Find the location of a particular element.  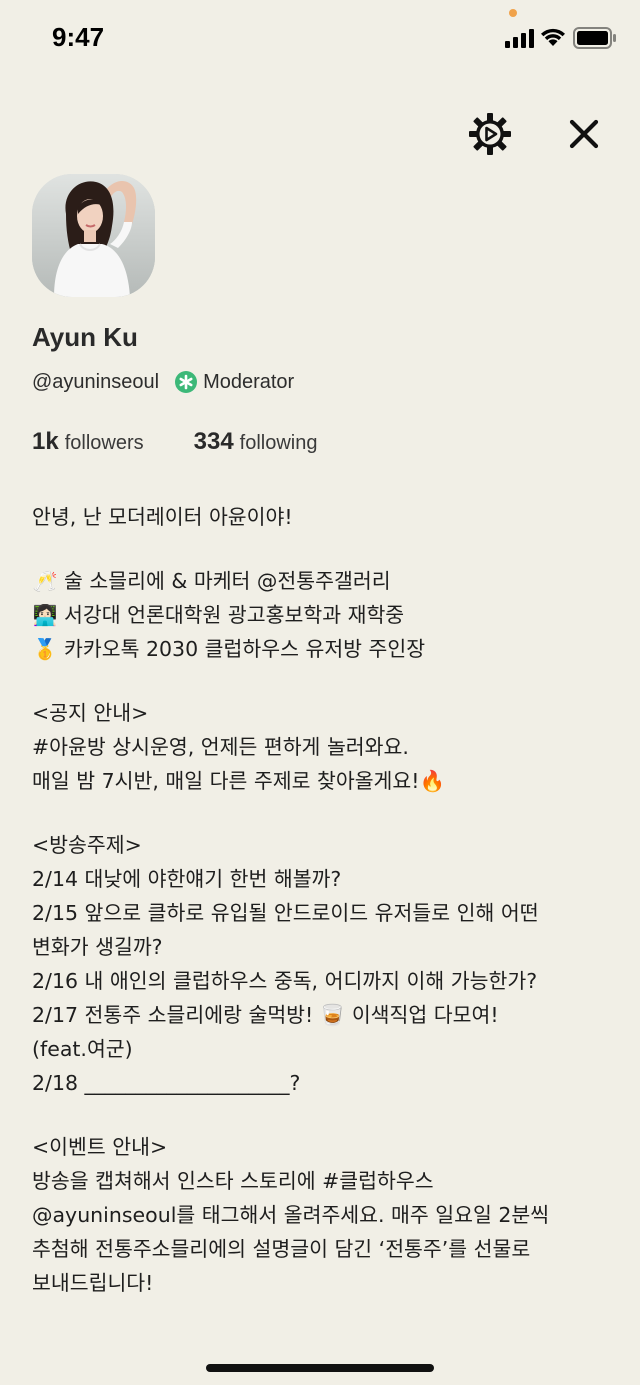

topic-line: 2/14 대낮에 야한얘기 한번 해볼까? is located at coordinates (187, 879).